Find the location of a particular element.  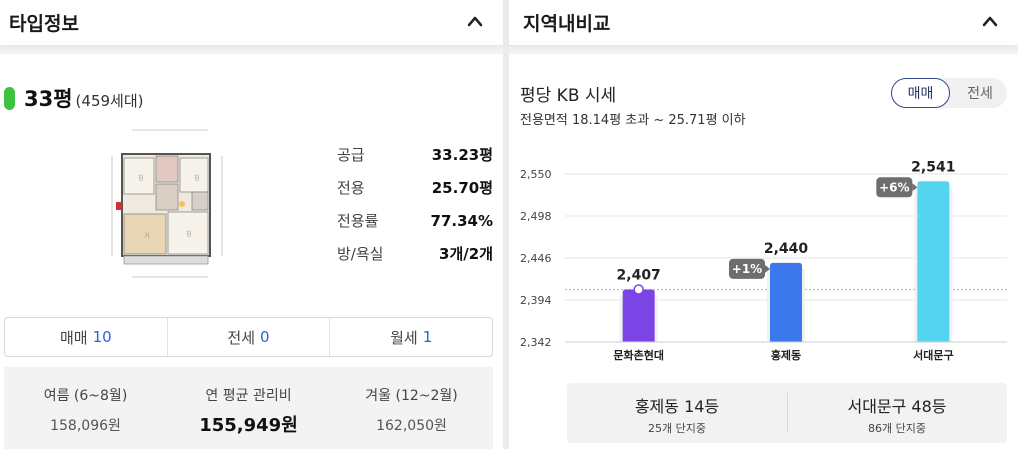

type-color-indicator is located at coordinates (9, 98).